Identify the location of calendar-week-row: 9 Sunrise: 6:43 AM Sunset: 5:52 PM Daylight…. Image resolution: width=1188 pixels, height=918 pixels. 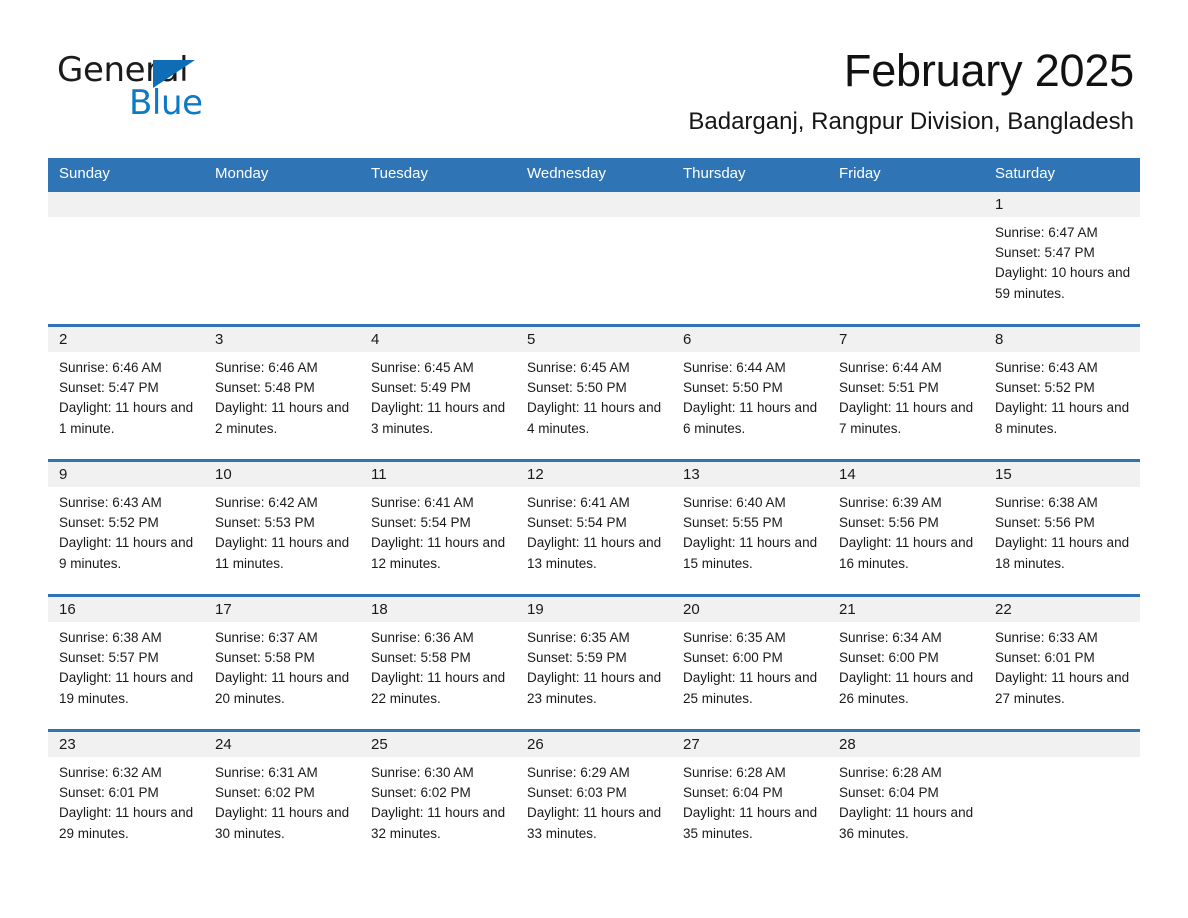
(594, 527).